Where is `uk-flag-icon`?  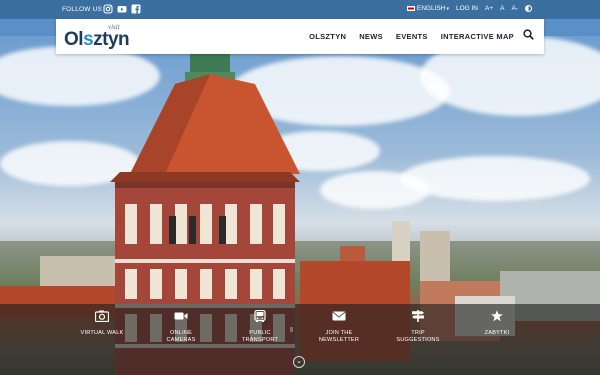
uk-flag-icon is located at coordinates (410, 8).